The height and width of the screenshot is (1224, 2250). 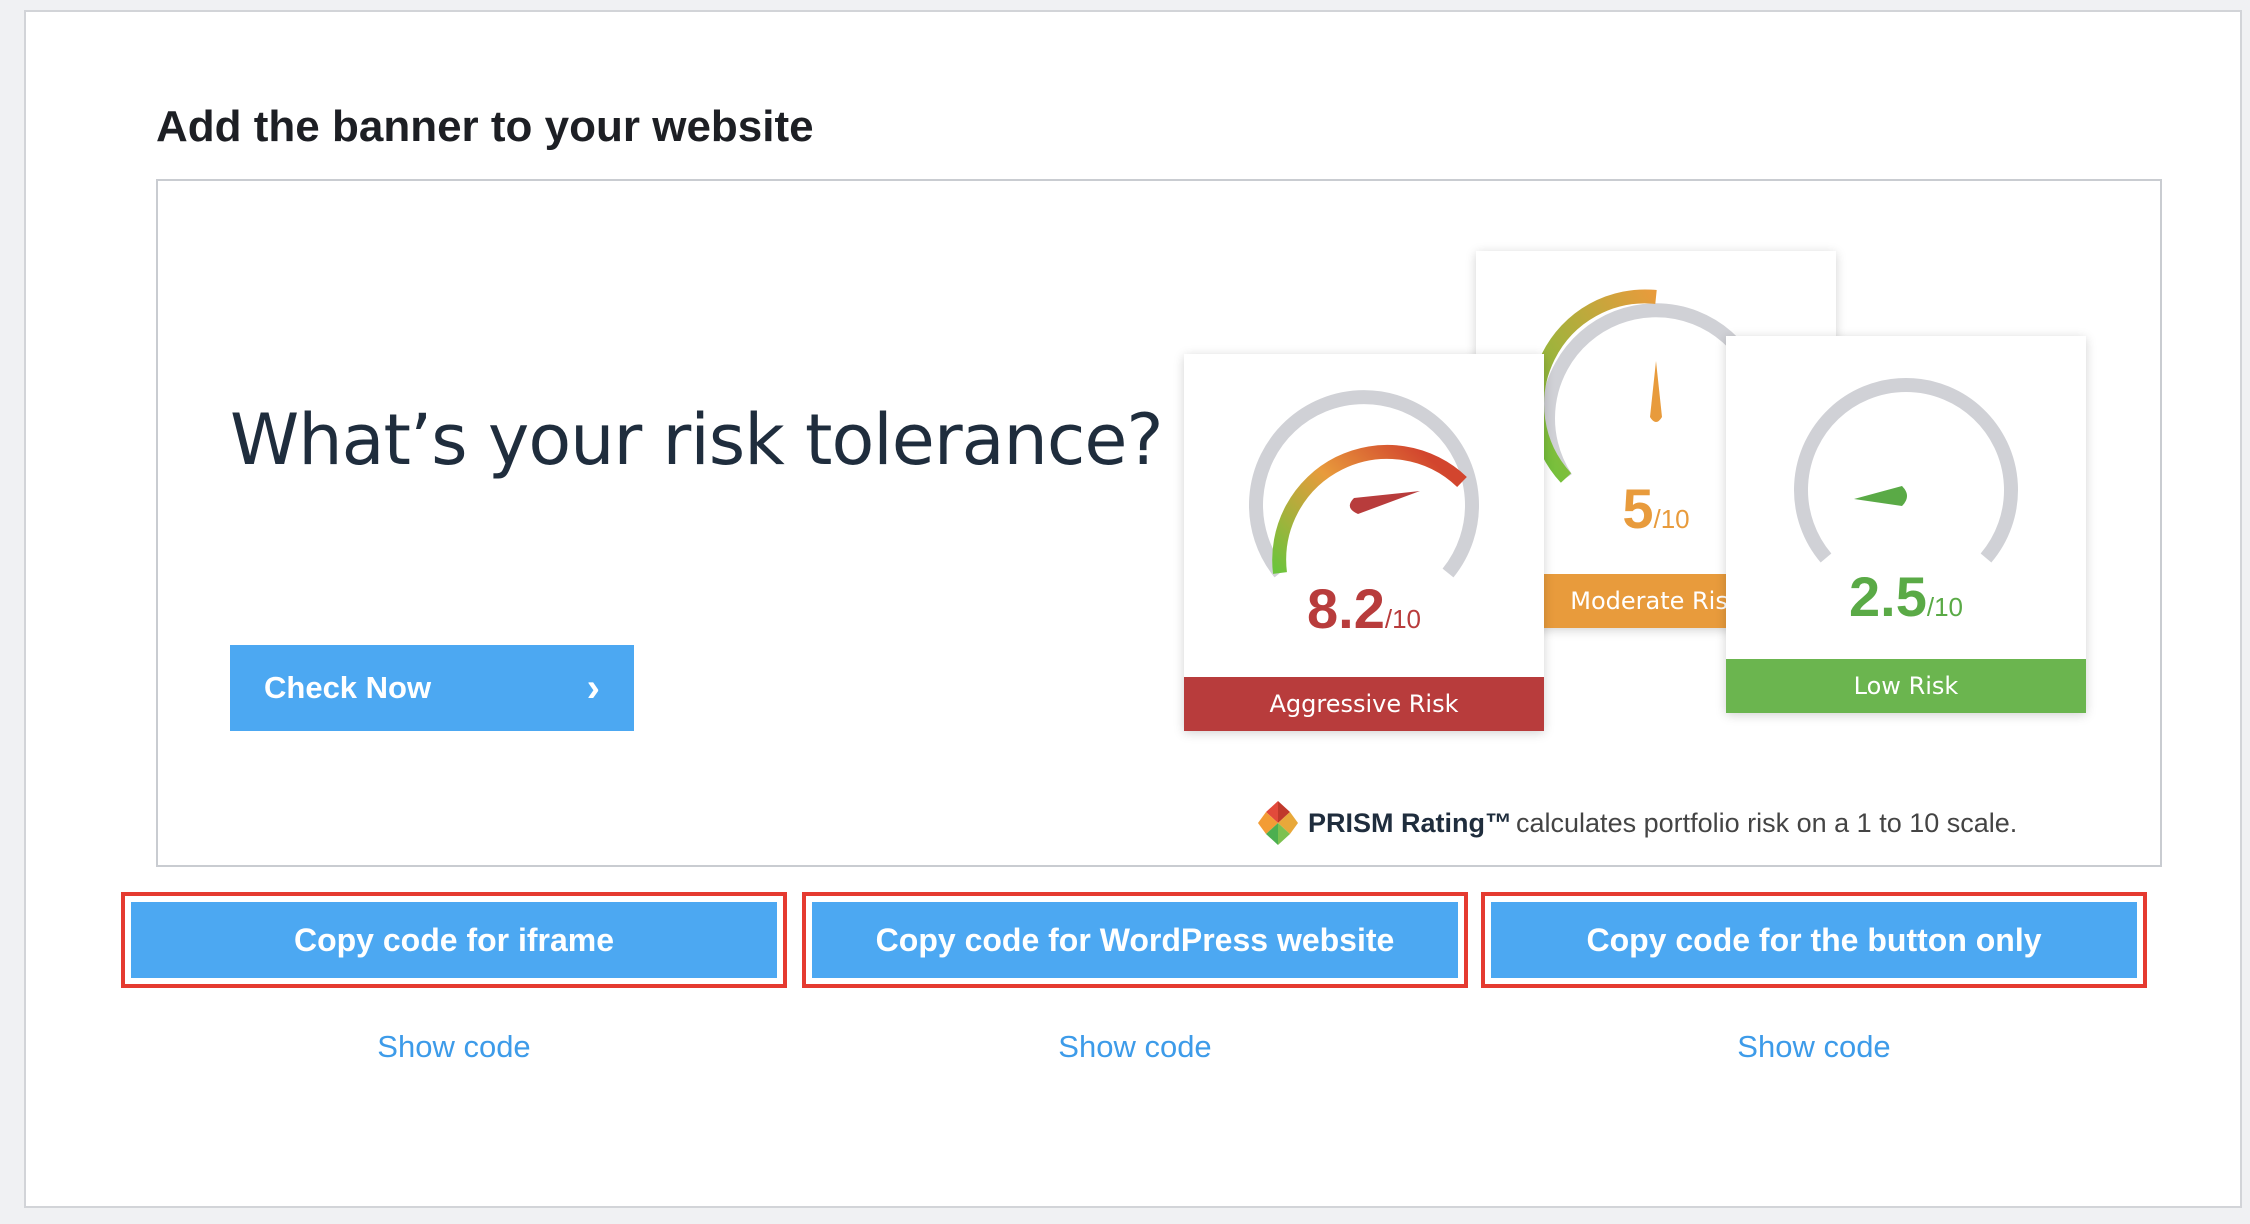 I want to click on label-aggressive: Aggressive Risk, so click(x=1364, y=704).